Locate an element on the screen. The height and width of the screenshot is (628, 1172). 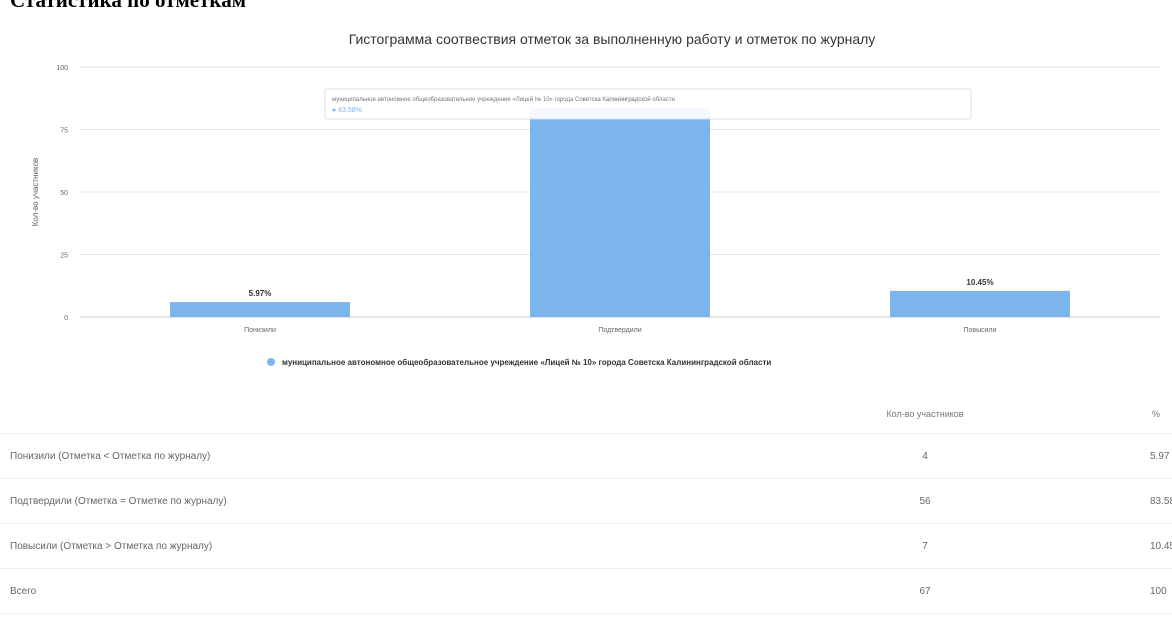
table-header-count: Кол-во участников is located at coordinates (925, 414).